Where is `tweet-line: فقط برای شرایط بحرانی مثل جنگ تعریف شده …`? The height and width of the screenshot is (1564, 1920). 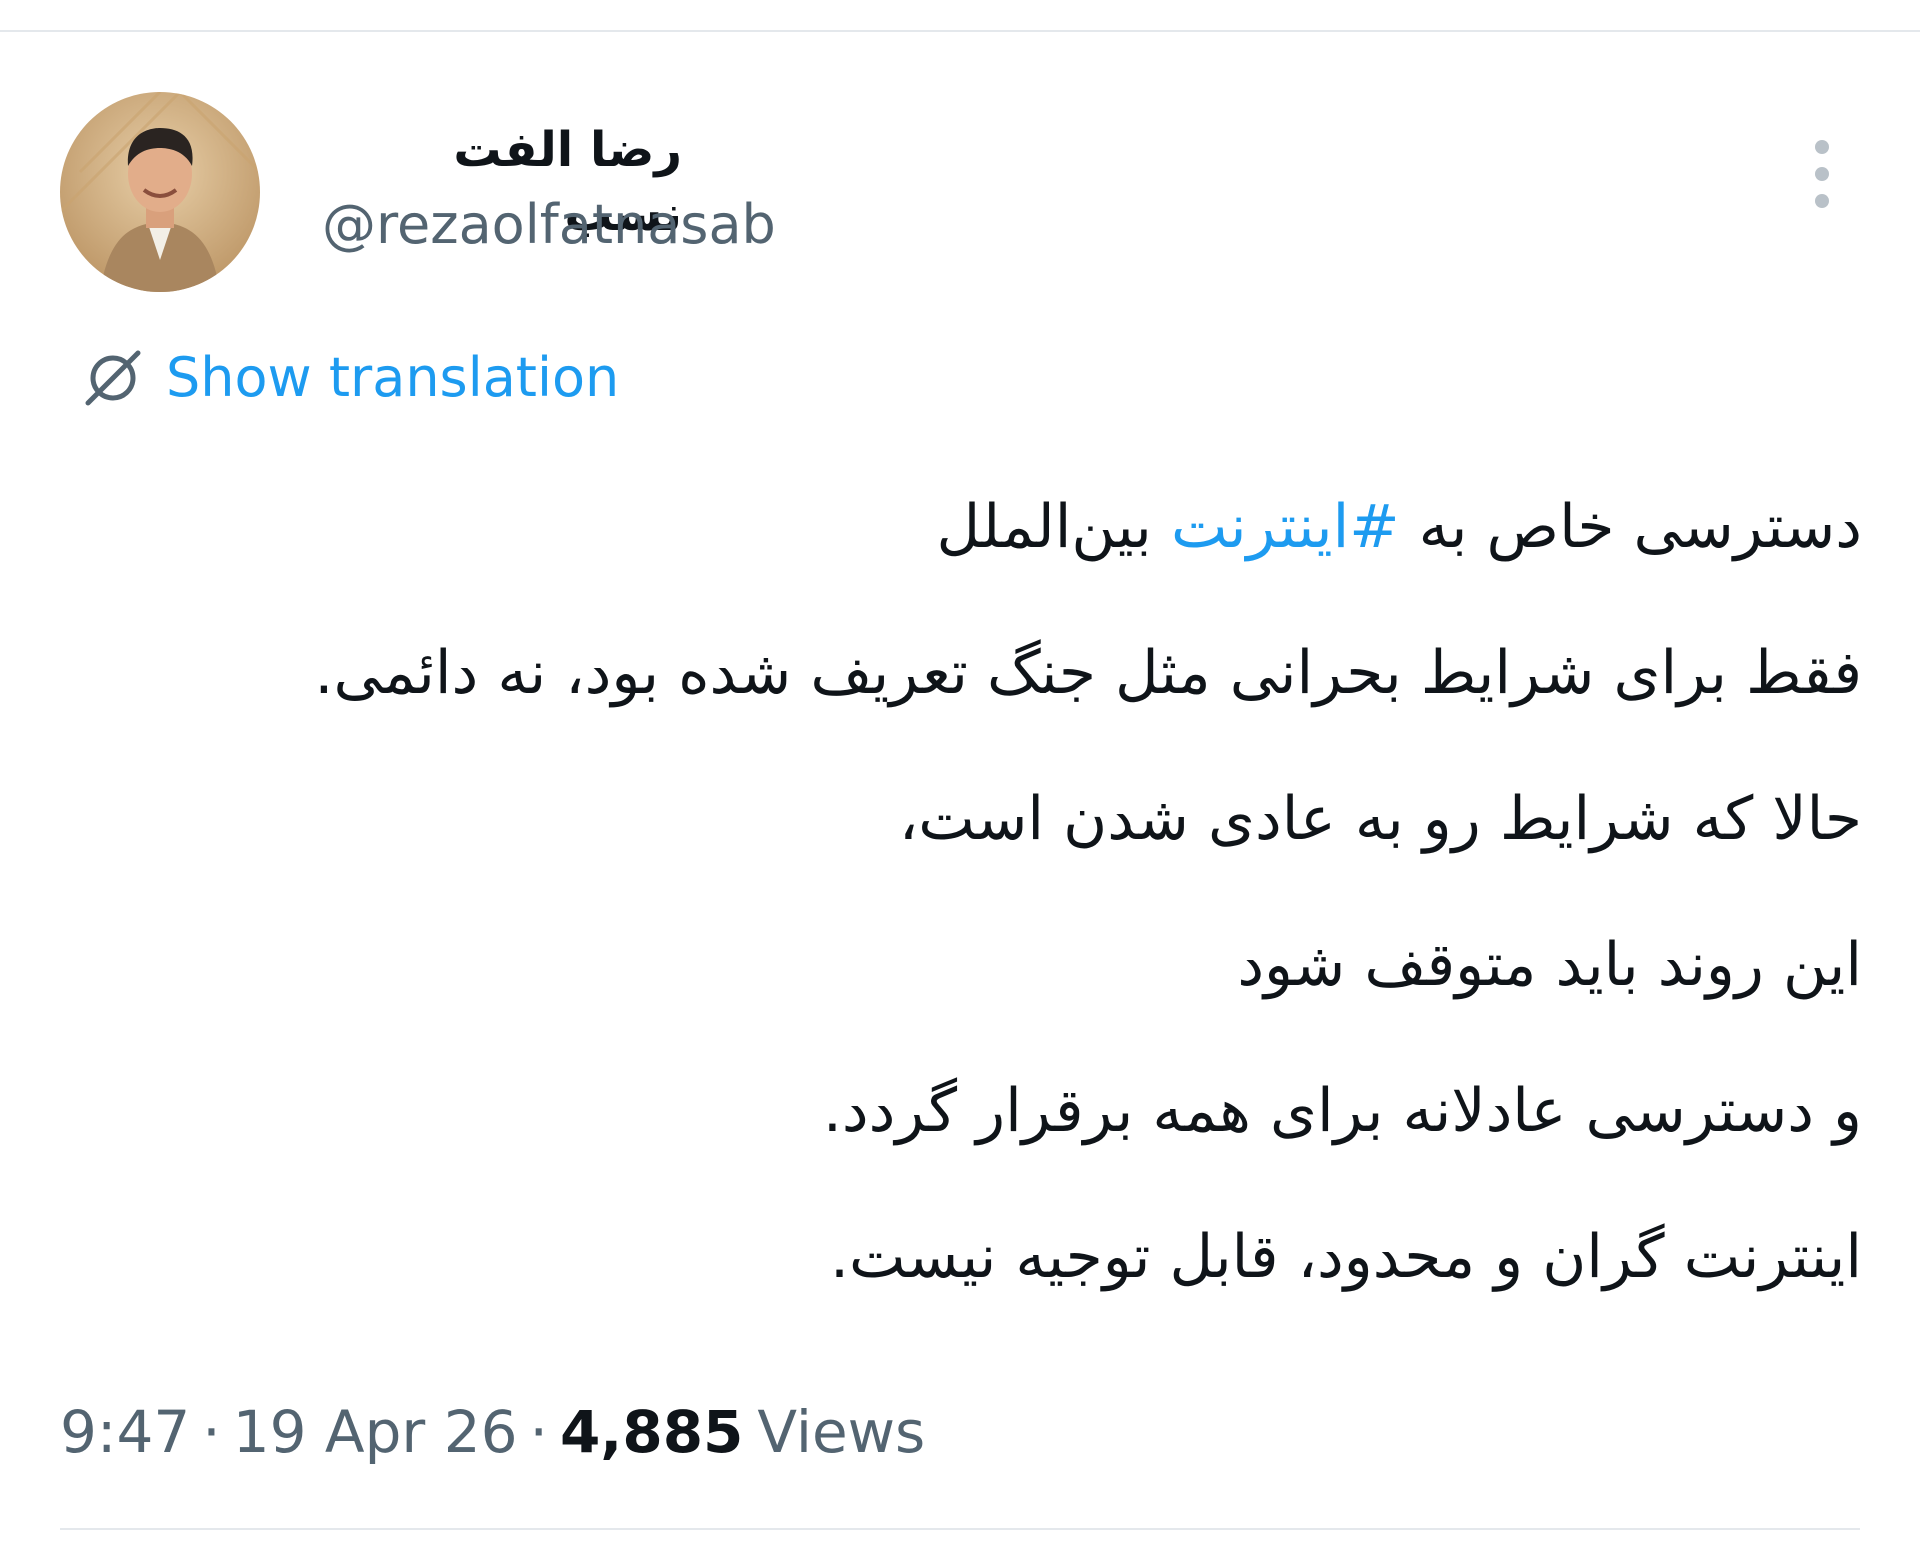
tweet-line: فقط برای شرایط بحرانی مثل جنگ تعریف شده … is located at coordinates (1088, 673).